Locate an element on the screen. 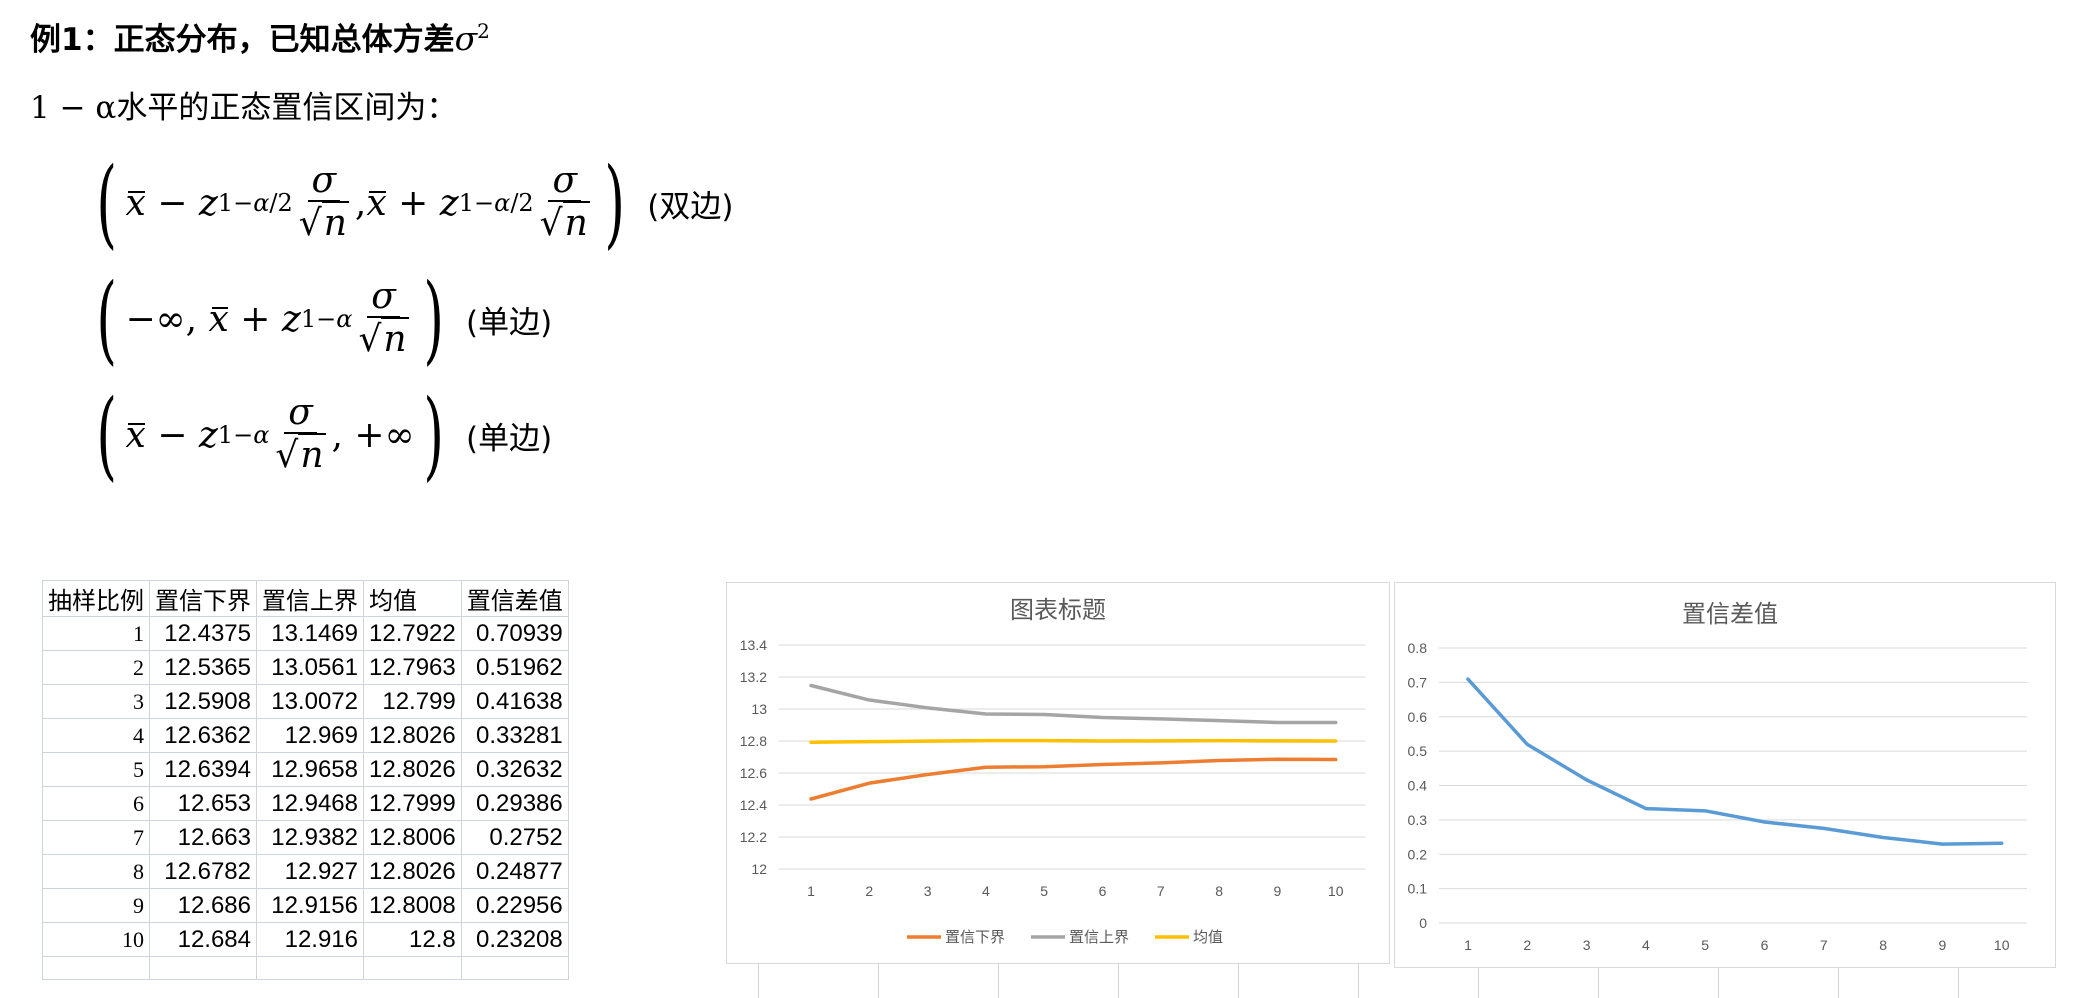  chart-title: 图表标题 is located at coordinates (1058, 610).